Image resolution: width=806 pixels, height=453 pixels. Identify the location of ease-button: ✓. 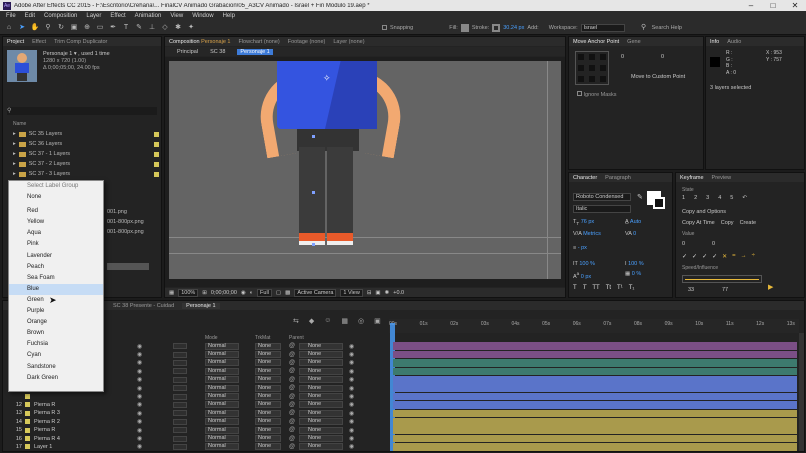
(714, 256).